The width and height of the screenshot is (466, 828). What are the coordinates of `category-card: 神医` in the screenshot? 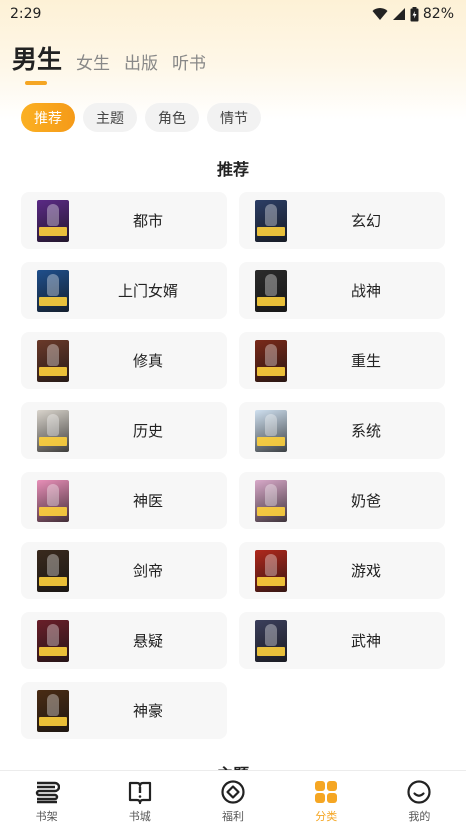 It's located at (124, 500).